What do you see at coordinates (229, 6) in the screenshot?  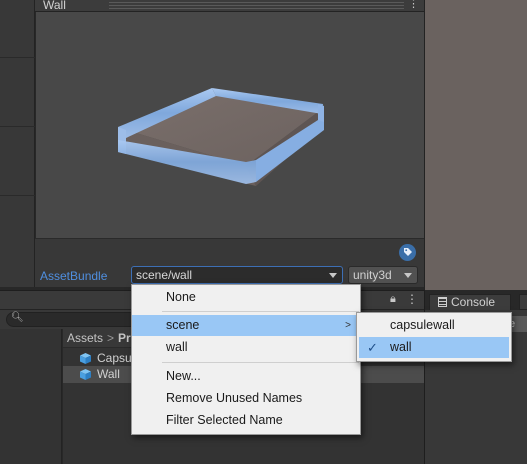 I see `preview-header: Wall ⋮` at bounding box center [229, 6].